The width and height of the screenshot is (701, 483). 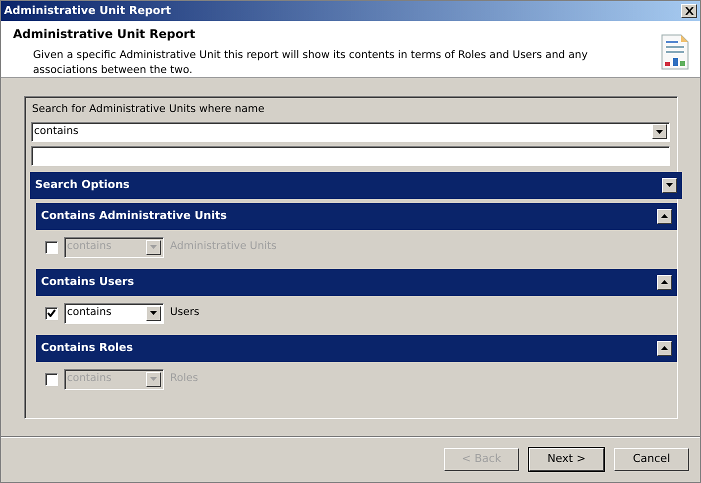 I want to click on close-icon, so click(x=689, y=11).